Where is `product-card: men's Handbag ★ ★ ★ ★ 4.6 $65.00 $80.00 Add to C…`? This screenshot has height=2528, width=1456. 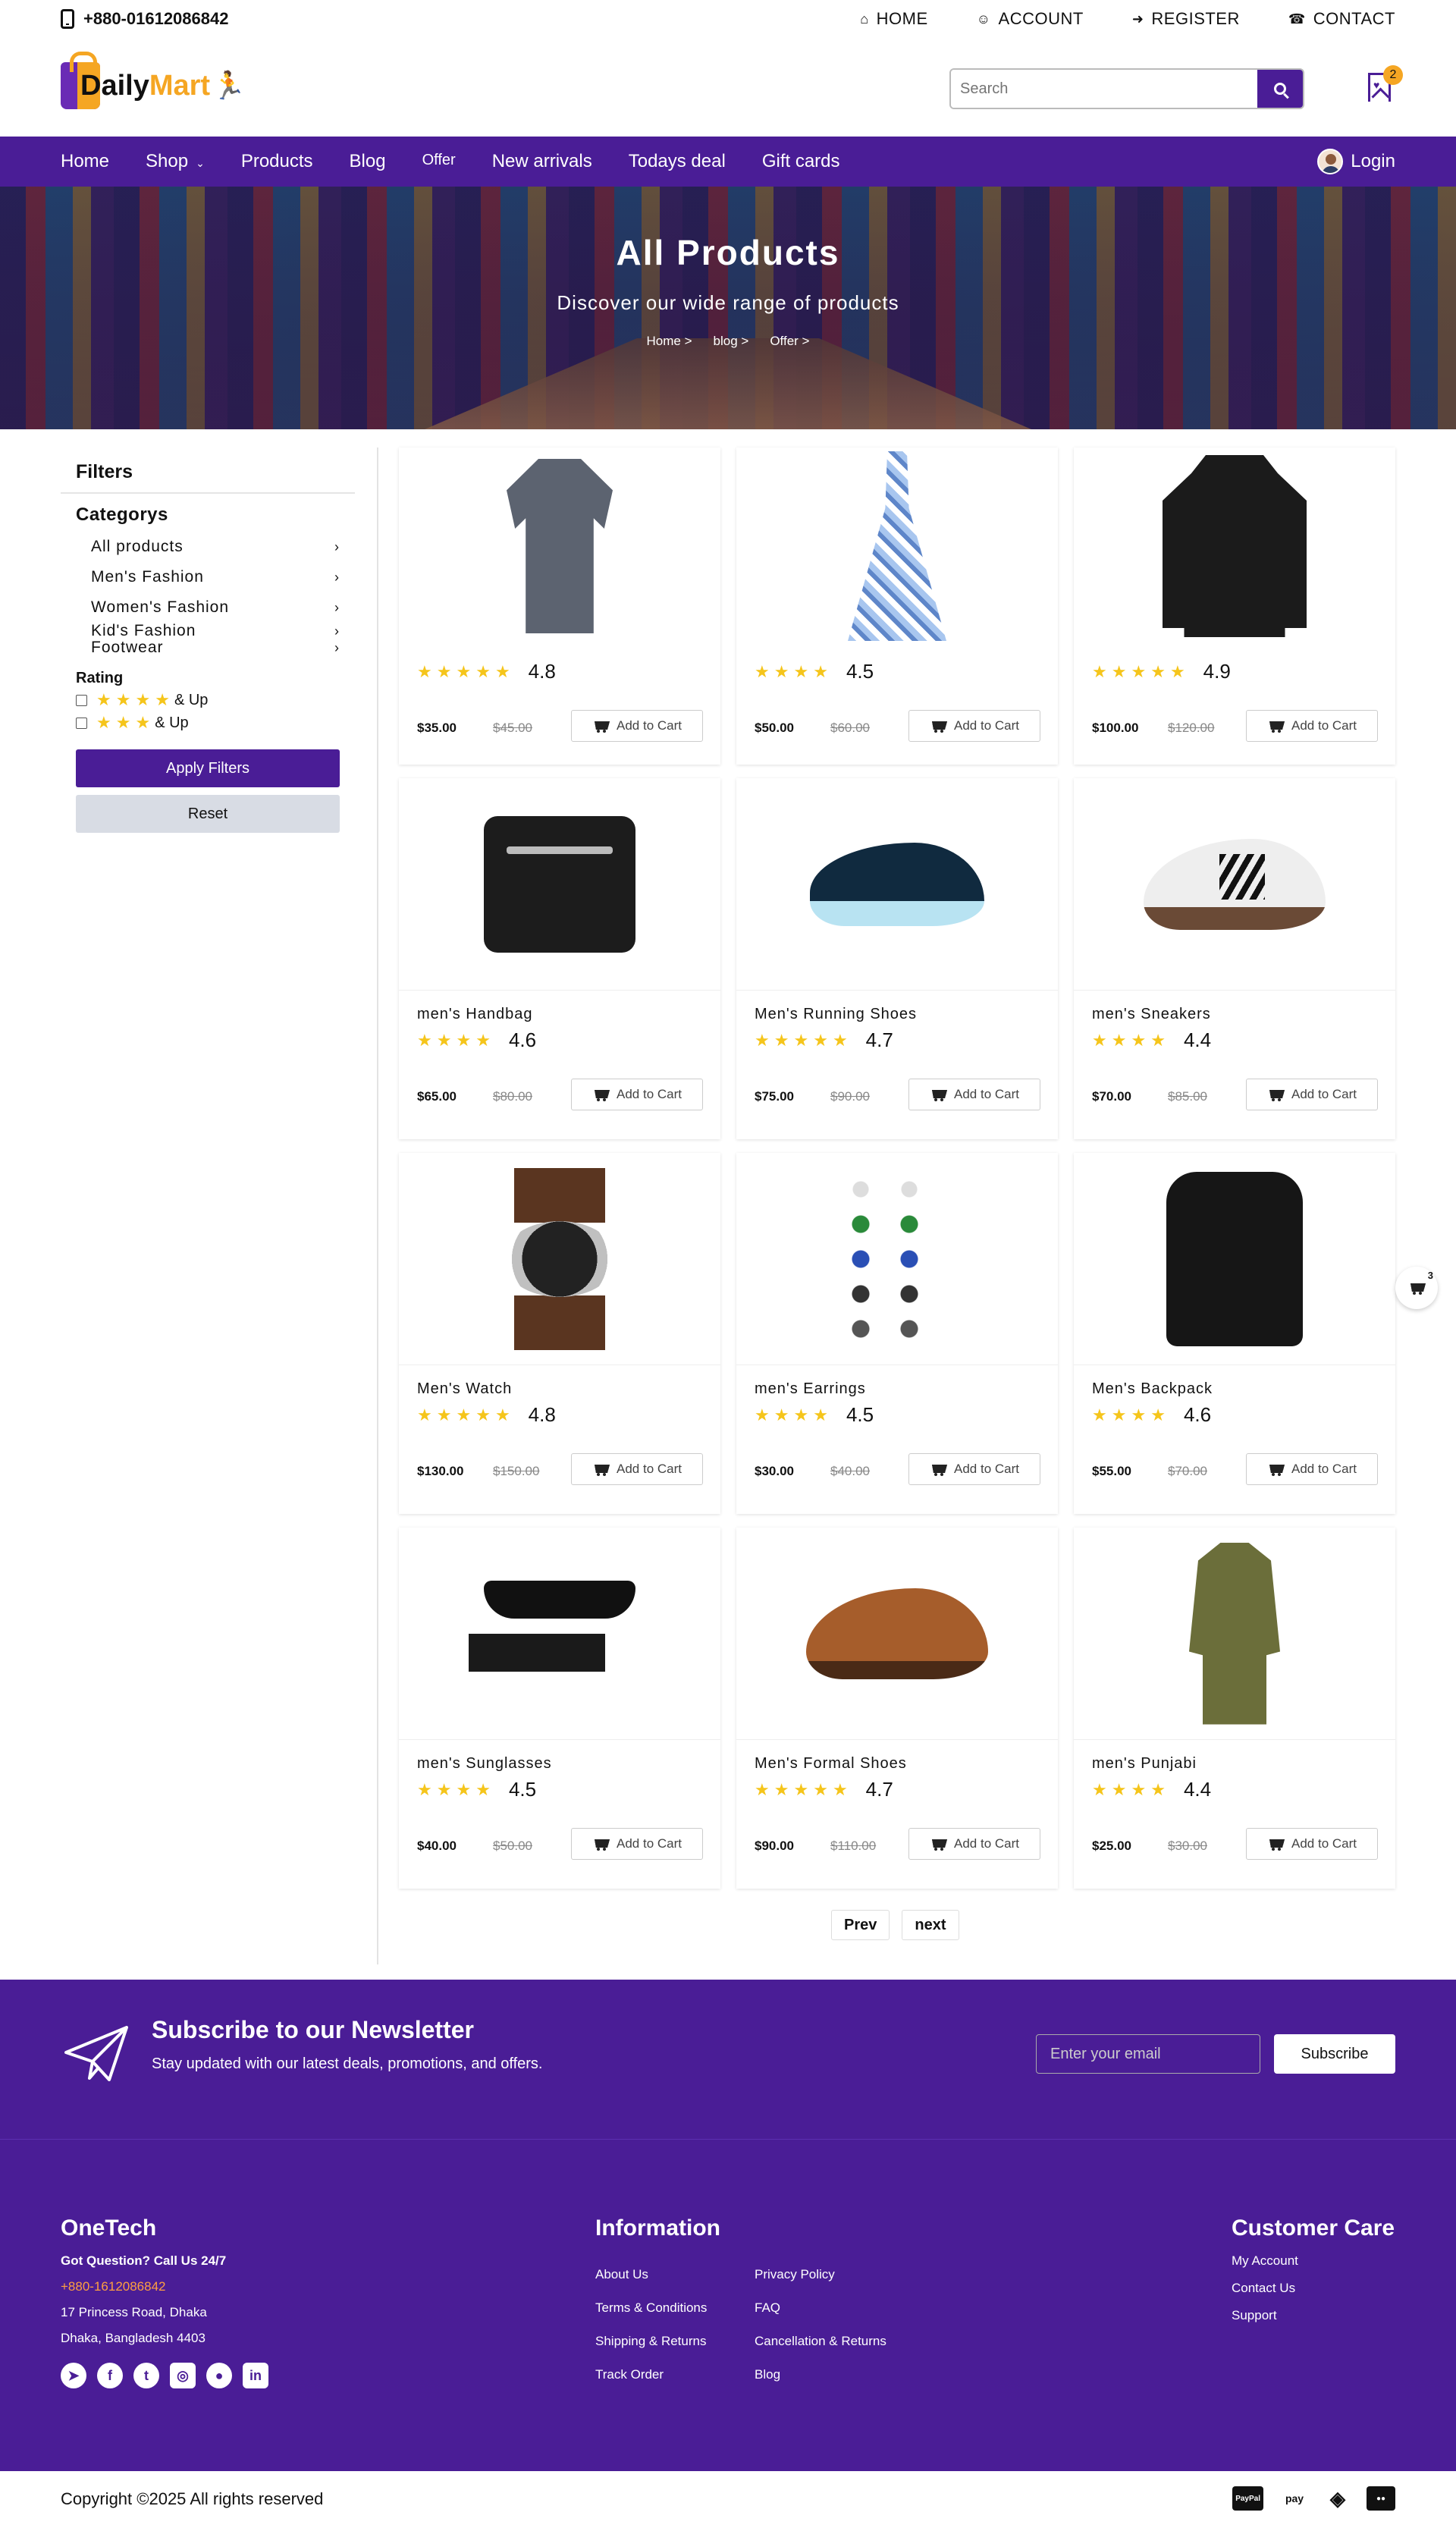
product-card: men's Handbag ★ ★ ★ ★ 4.6 $65.00 $80.00 Add to C… is located at coordinates (559, 958).